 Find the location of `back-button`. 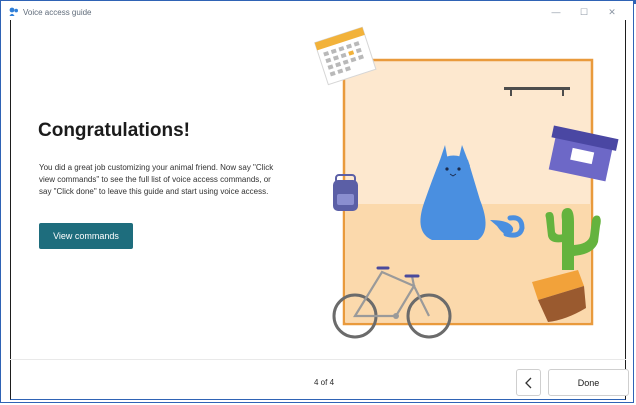

back-button is located at coordinates (528, 382).